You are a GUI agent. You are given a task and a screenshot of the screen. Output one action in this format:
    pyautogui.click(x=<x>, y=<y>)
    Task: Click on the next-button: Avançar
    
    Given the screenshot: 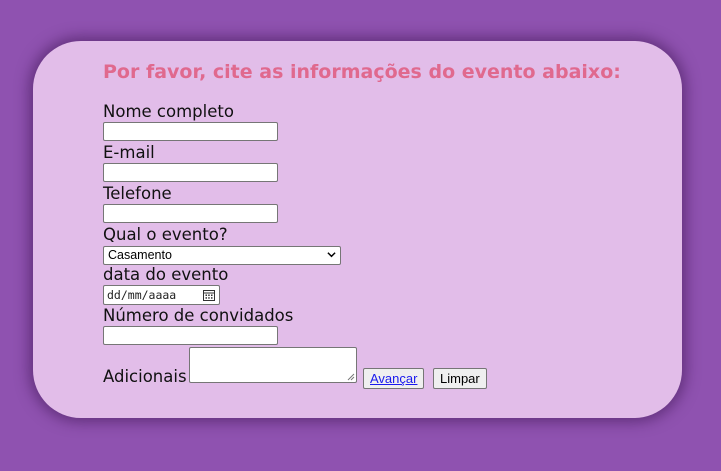 What is the action you would take?
    pyautogui.click(x=394, y=378)
    